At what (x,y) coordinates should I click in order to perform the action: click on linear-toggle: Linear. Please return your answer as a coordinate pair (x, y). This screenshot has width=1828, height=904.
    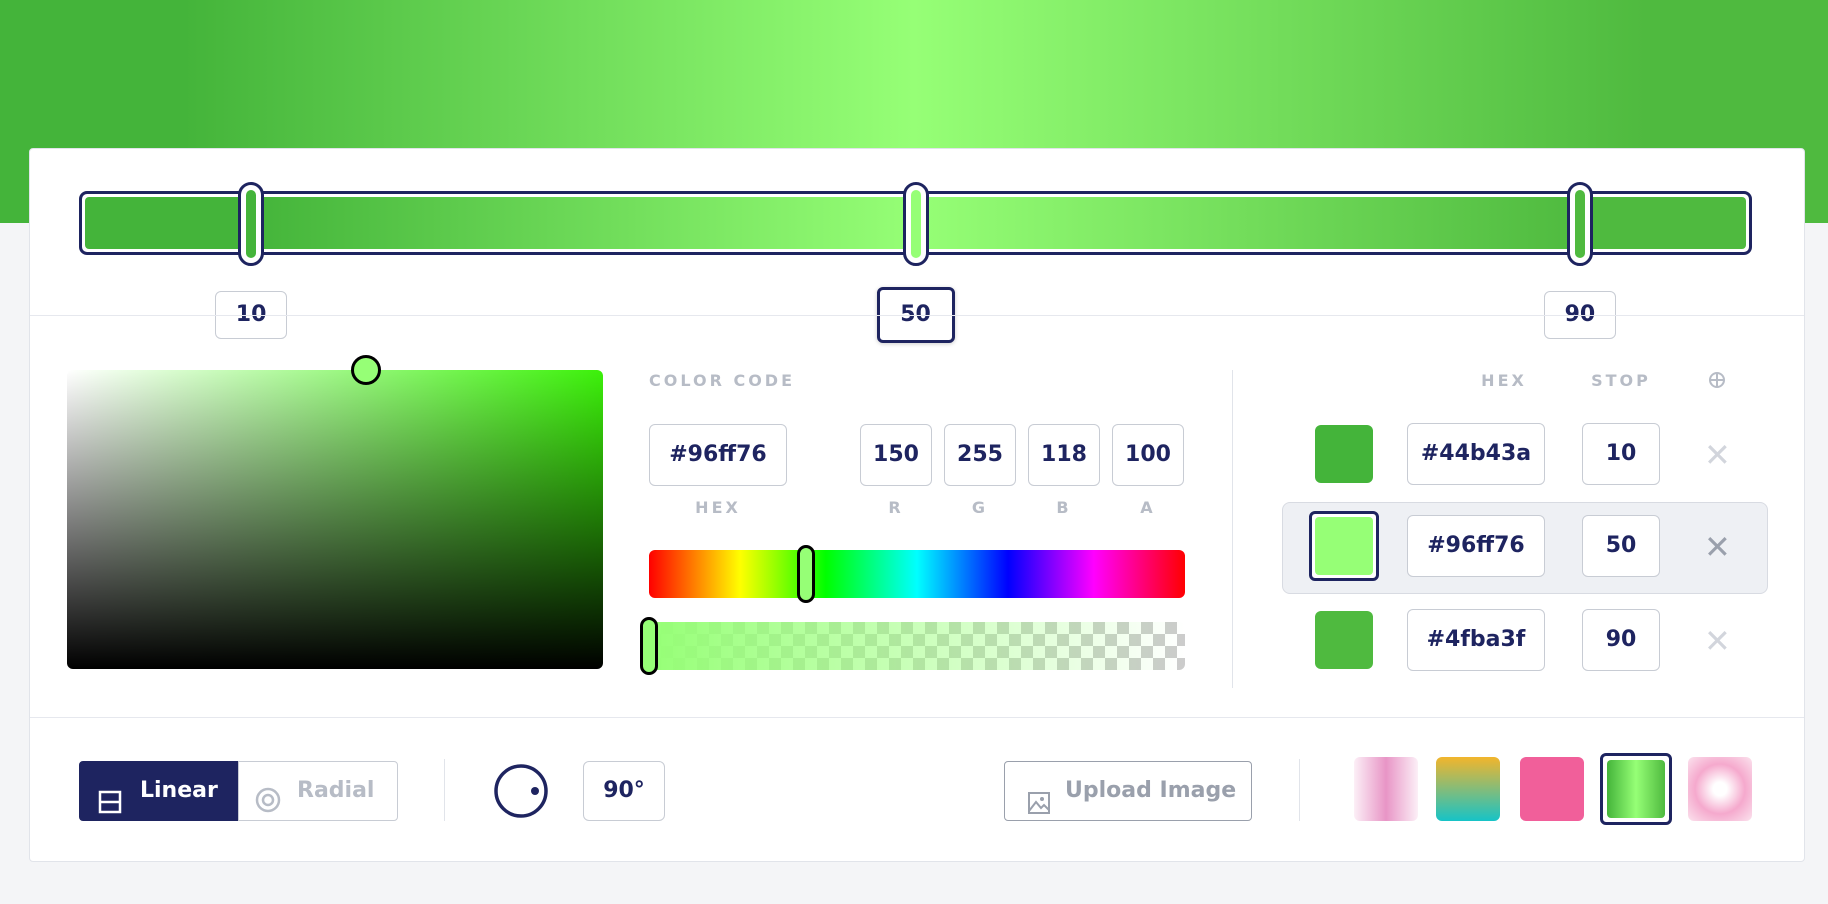
    Looking at the image, I should click on (159, 791).